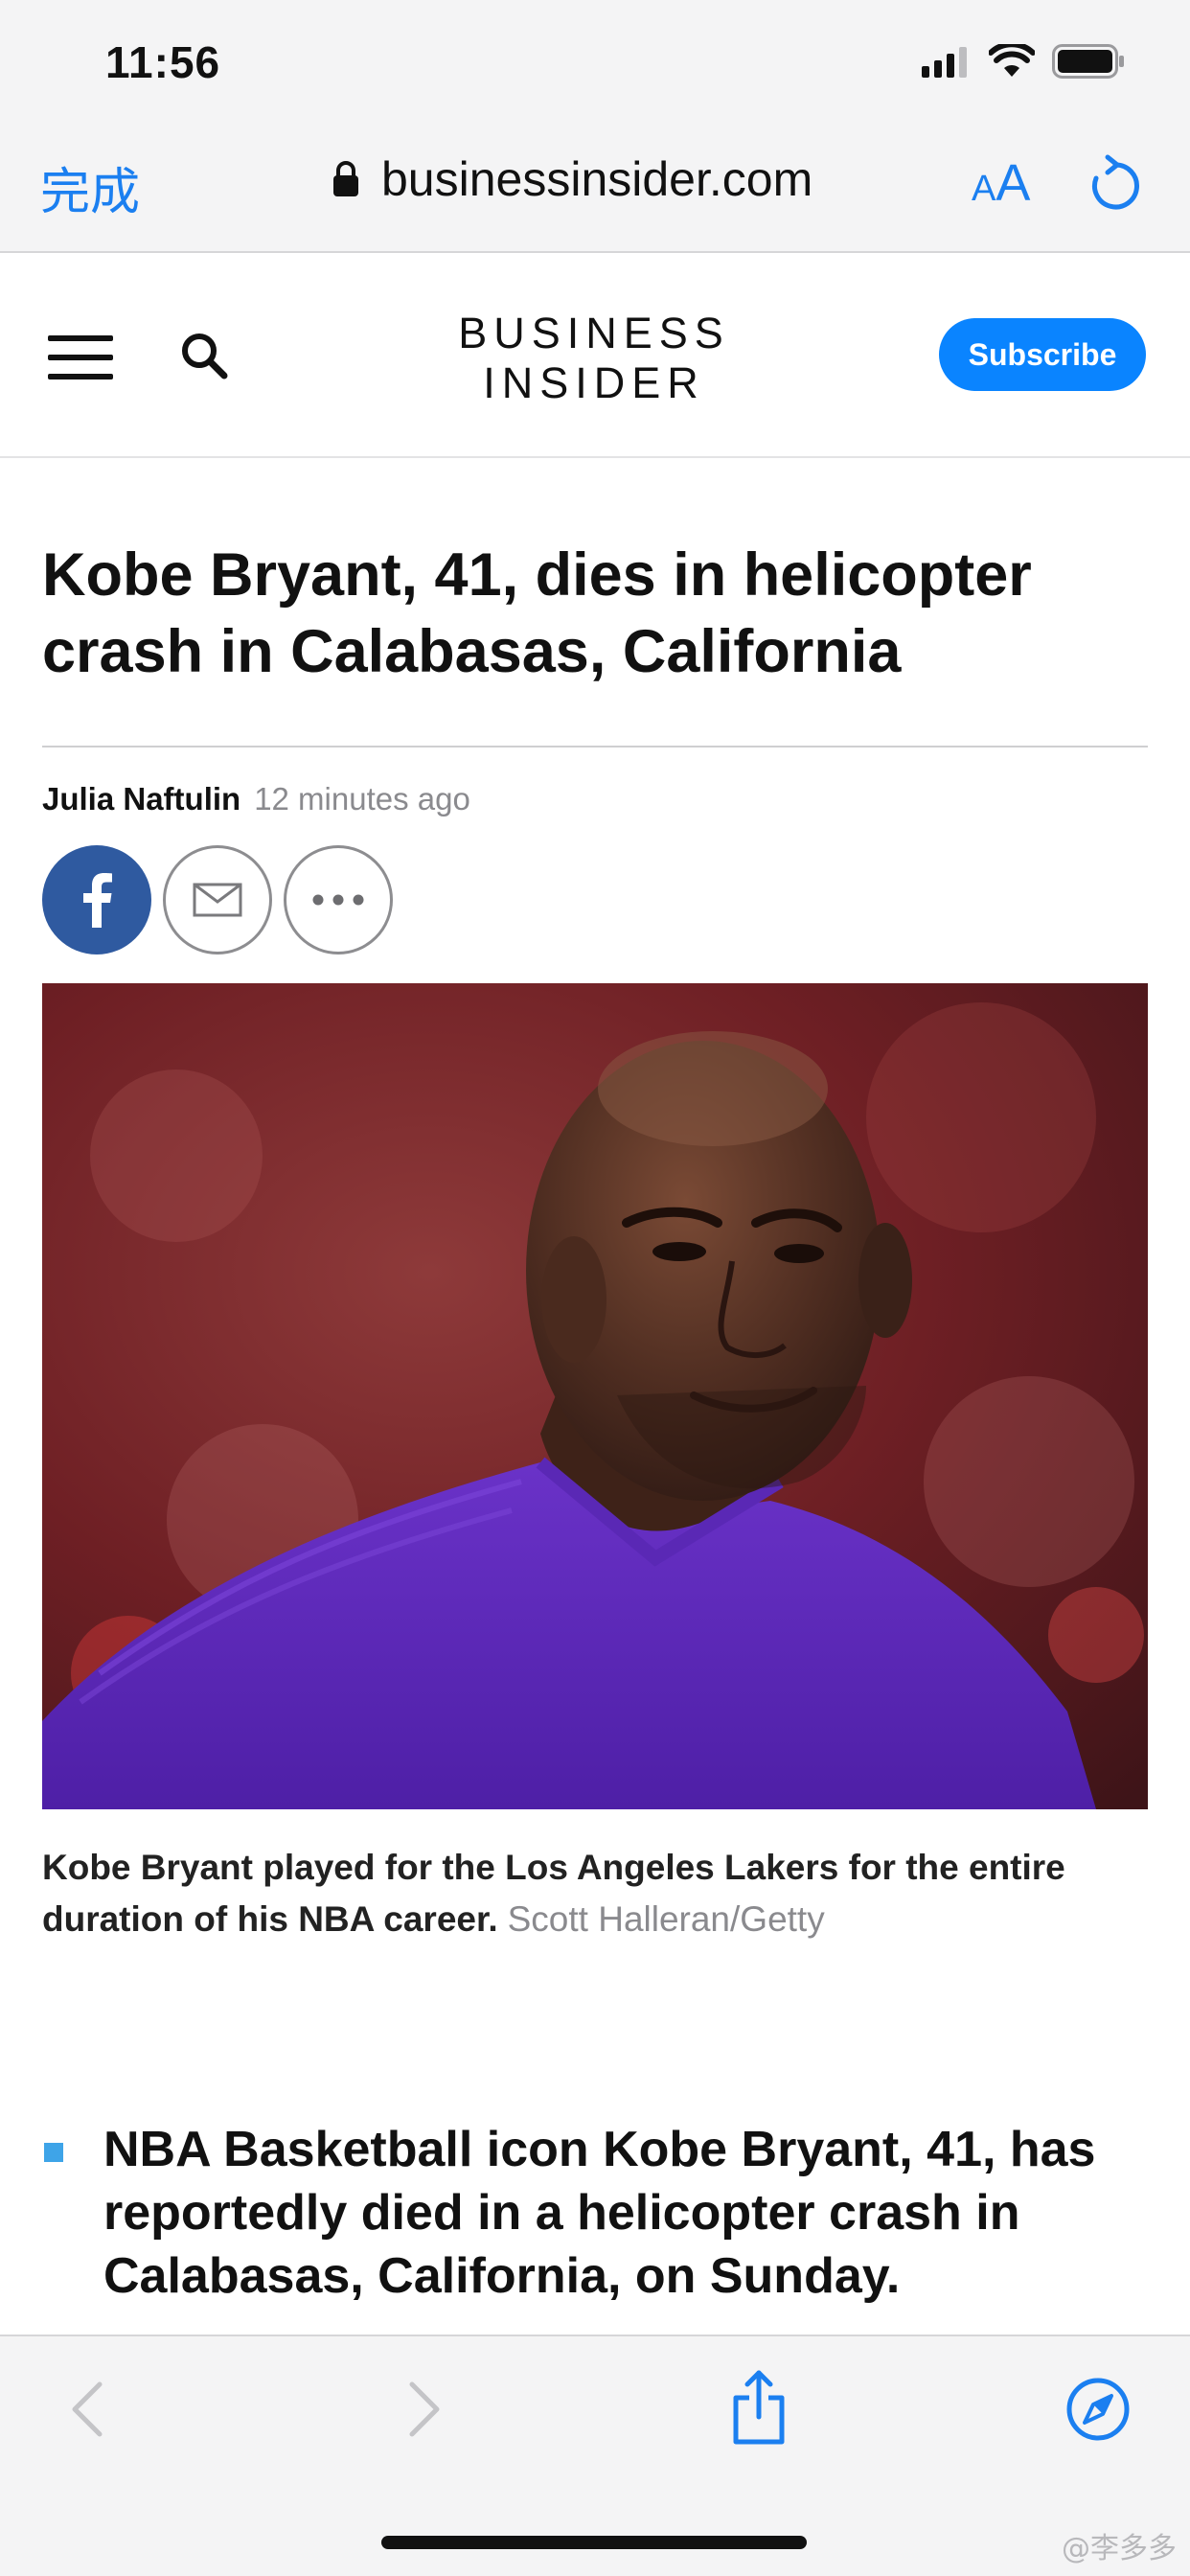 The height and width of the screenshot is (2576, 1190). I want to click on more-share-button, so click(339, 899).